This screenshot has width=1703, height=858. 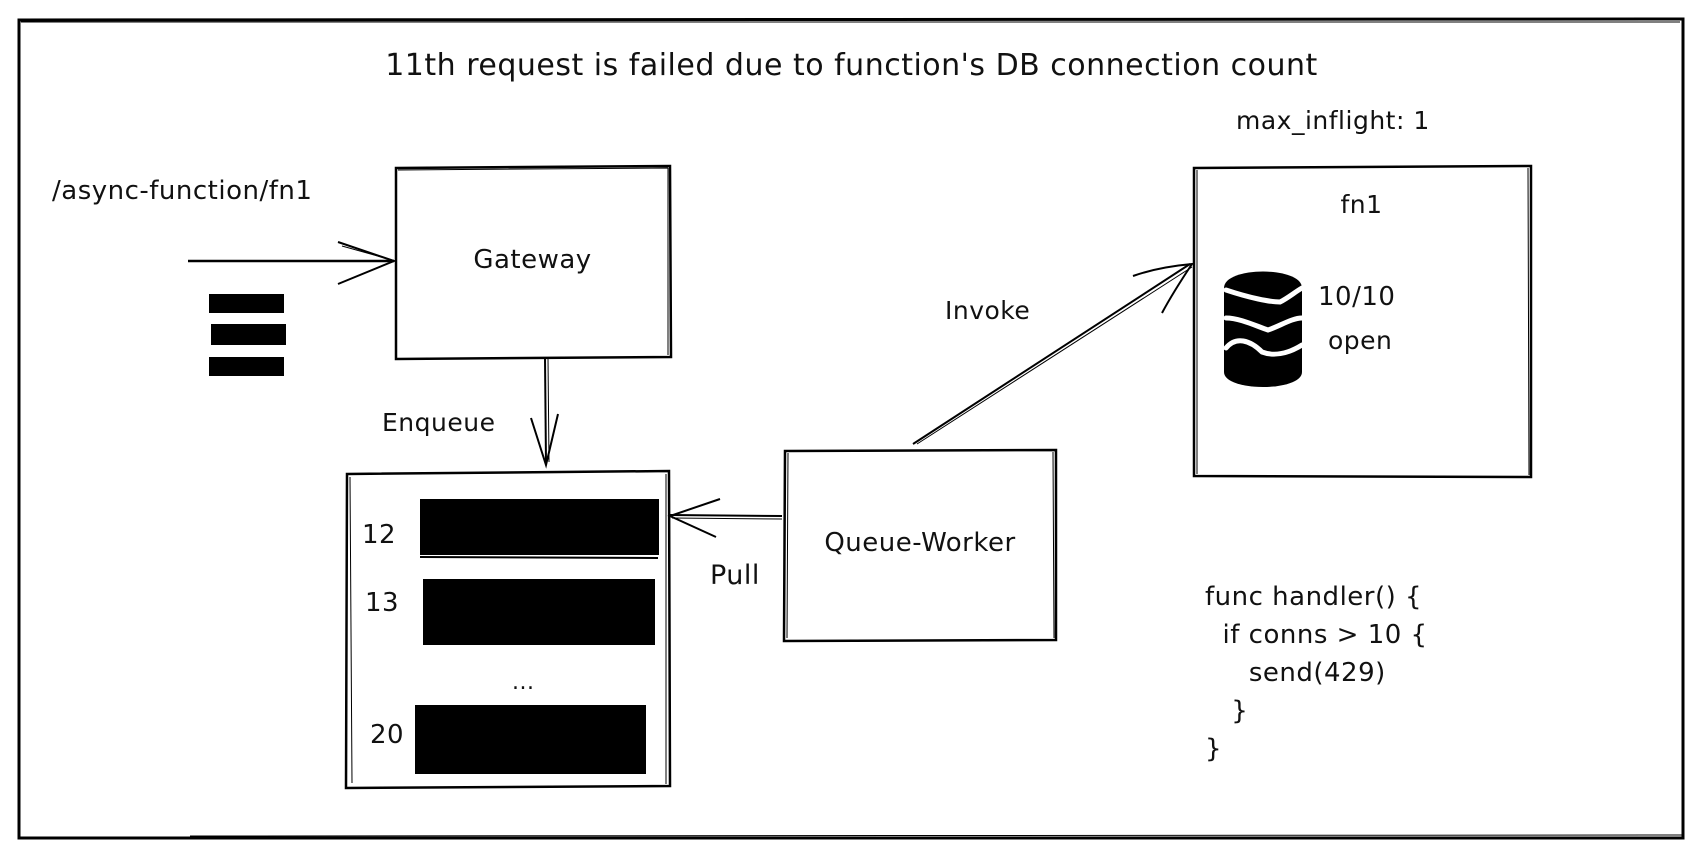 I want to click on incoming-request-arrow, so click(x=292, y=263).